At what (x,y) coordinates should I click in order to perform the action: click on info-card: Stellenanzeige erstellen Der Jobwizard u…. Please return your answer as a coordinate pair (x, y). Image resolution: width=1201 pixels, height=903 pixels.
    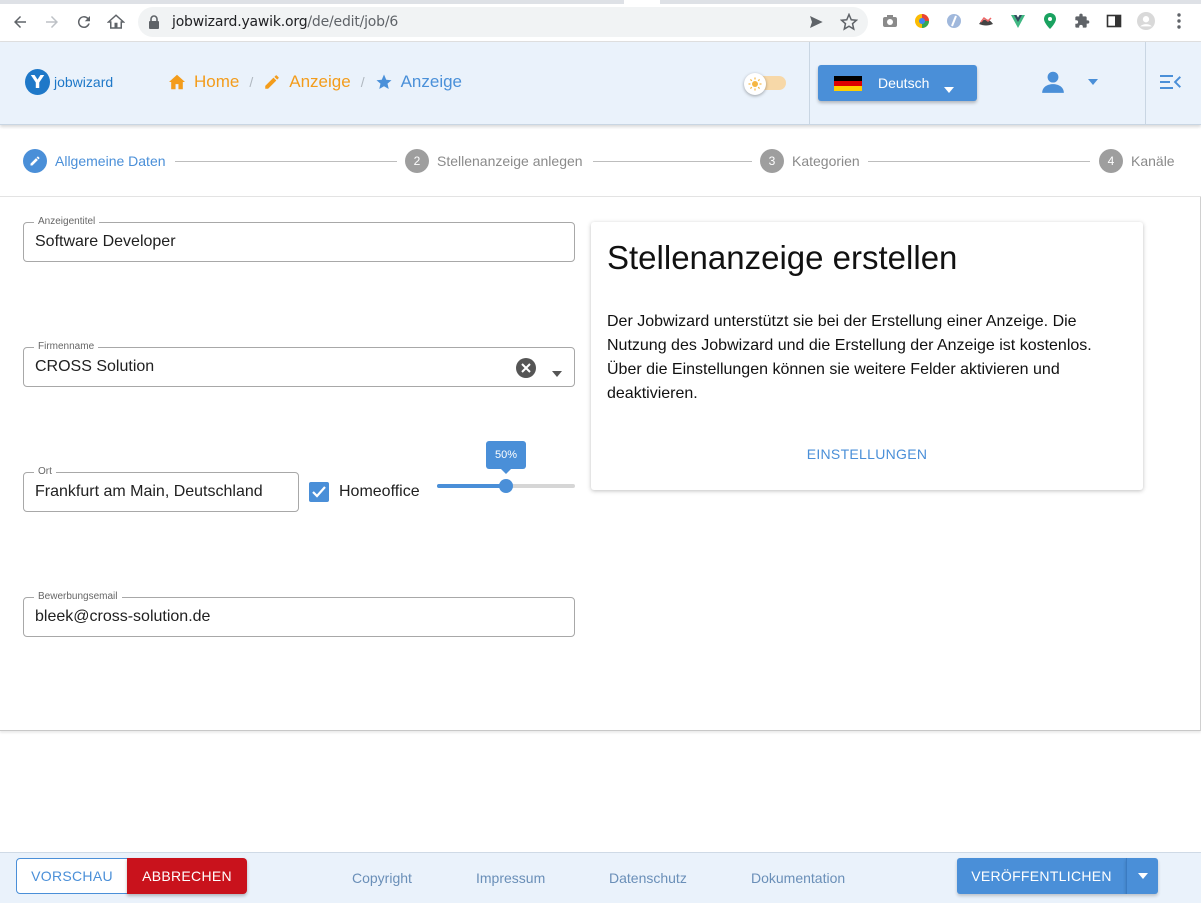
    Looking at the image, I should click on (867, 356).